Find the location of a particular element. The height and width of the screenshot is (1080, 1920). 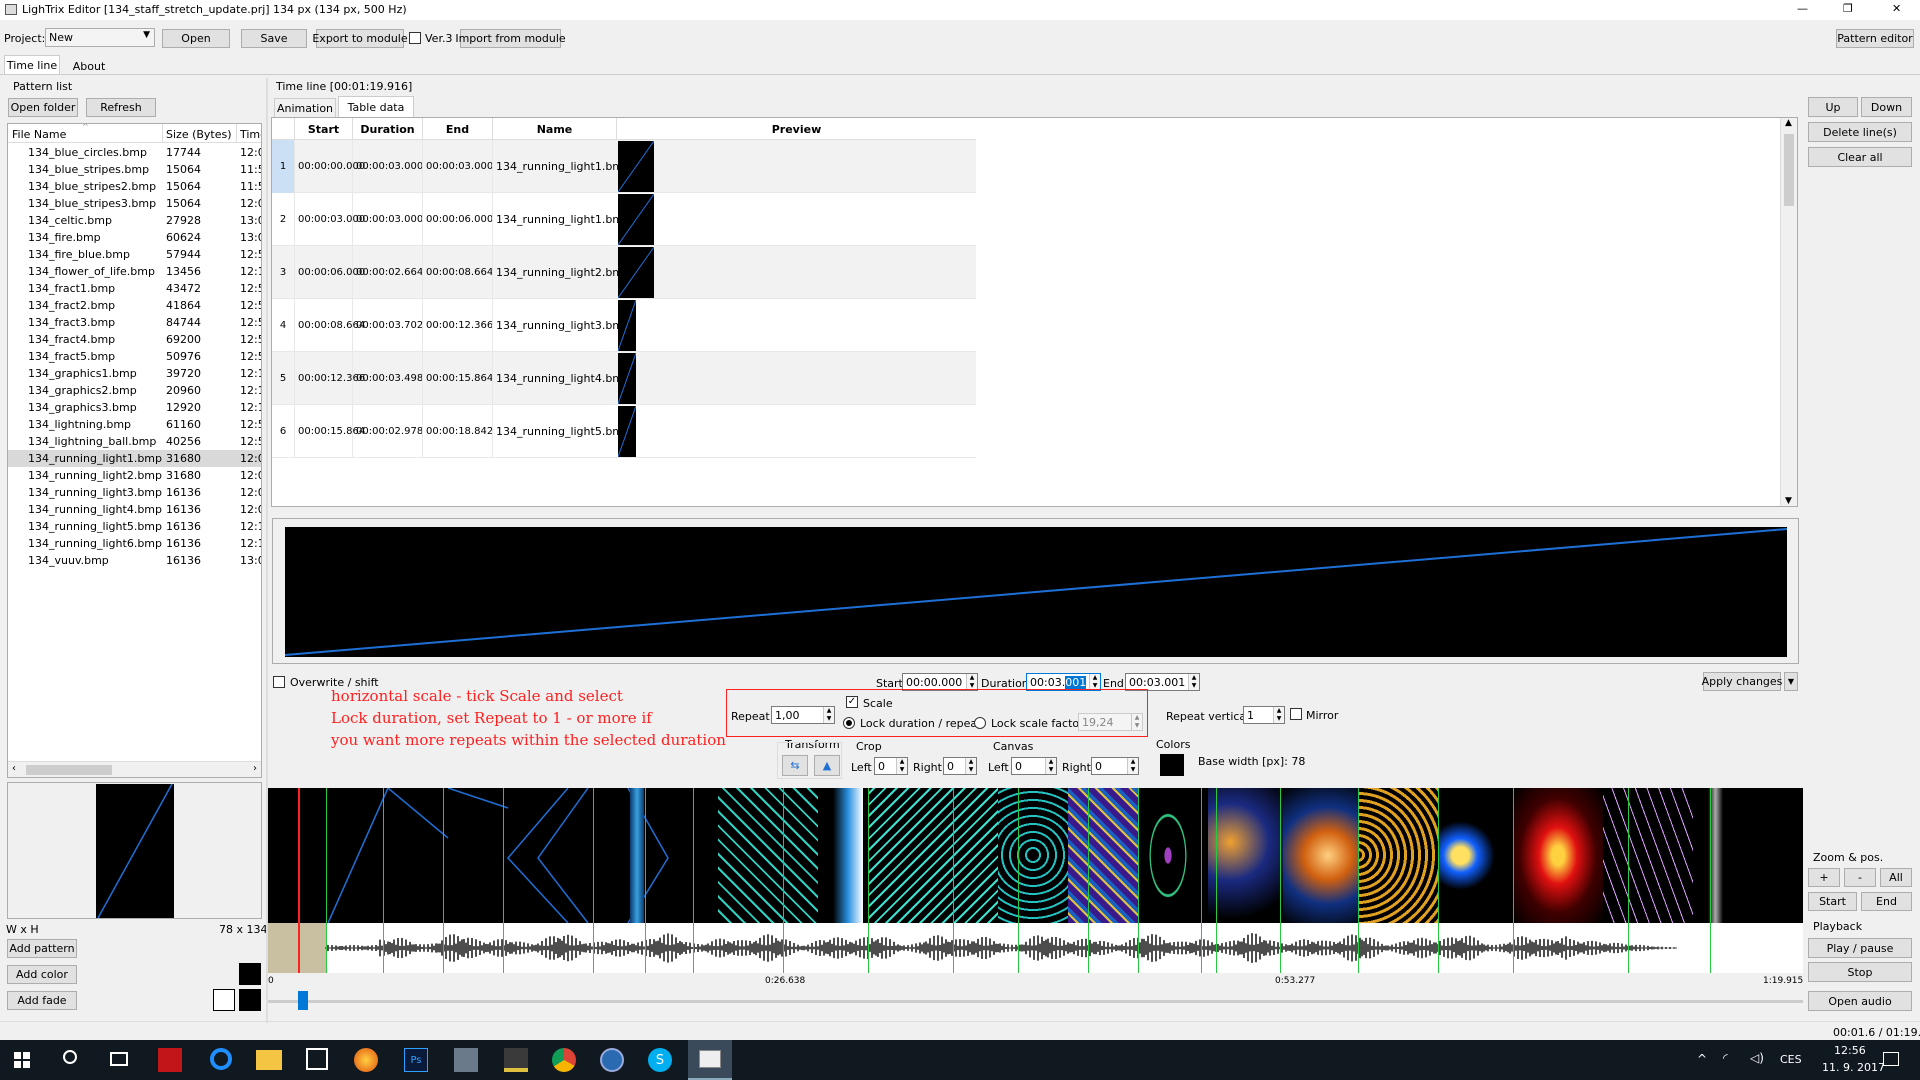

skype-icon: S is located at coordinates (660, 1060).